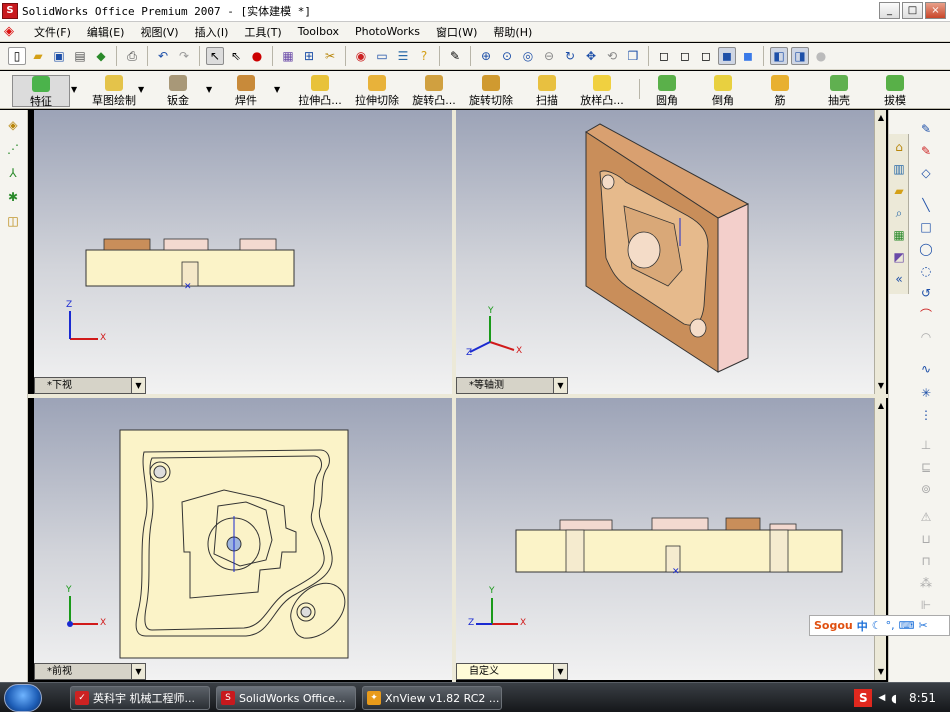  Describe the element at coordinates (52, 32) in the screenshot. I see `menu-file: 文件(F)` at that location.